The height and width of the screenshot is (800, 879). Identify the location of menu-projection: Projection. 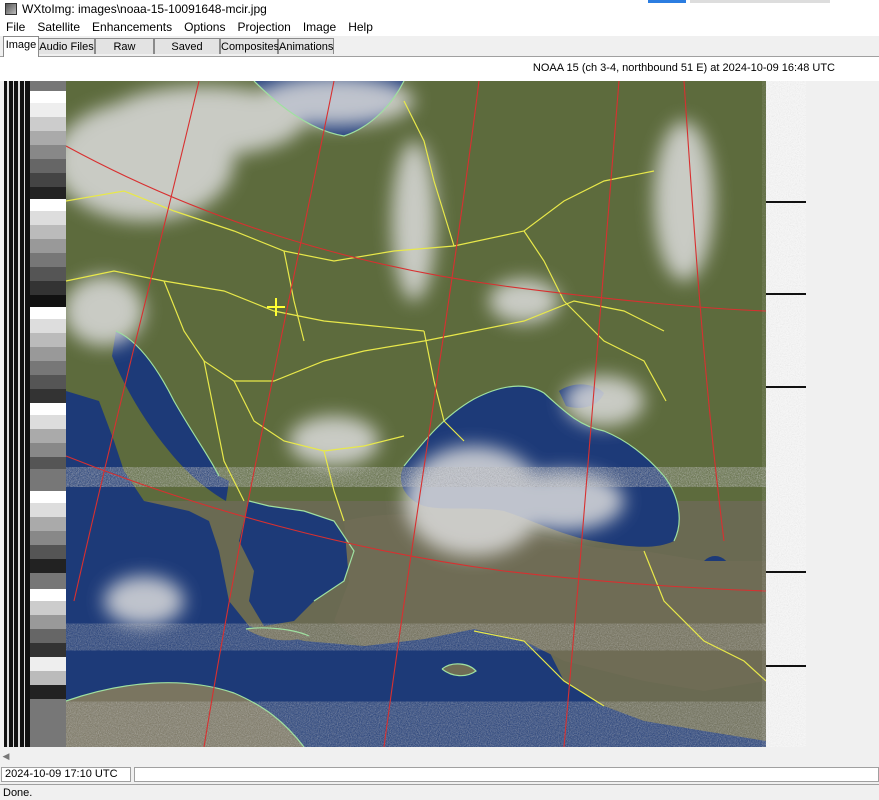
(263, 27).